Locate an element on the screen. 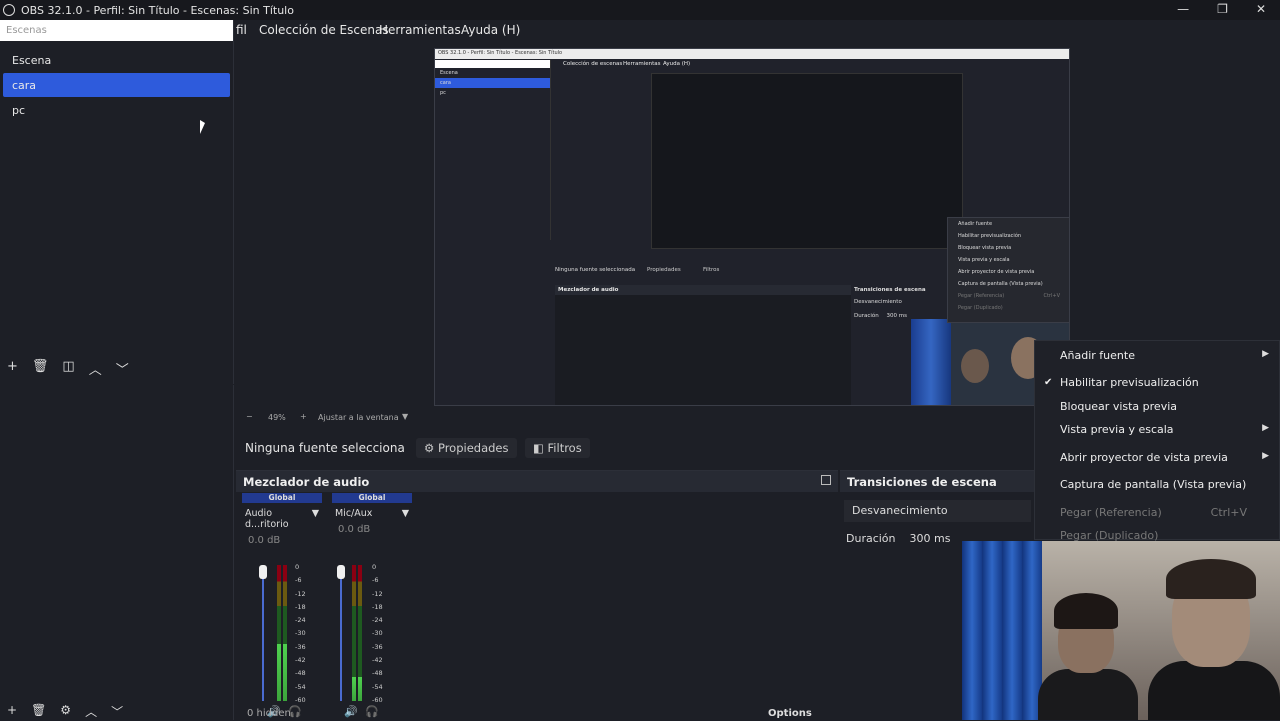 The image size is (1280, 721). menu-item-help: Ayuda (H) is located at coordinates (490, 30).